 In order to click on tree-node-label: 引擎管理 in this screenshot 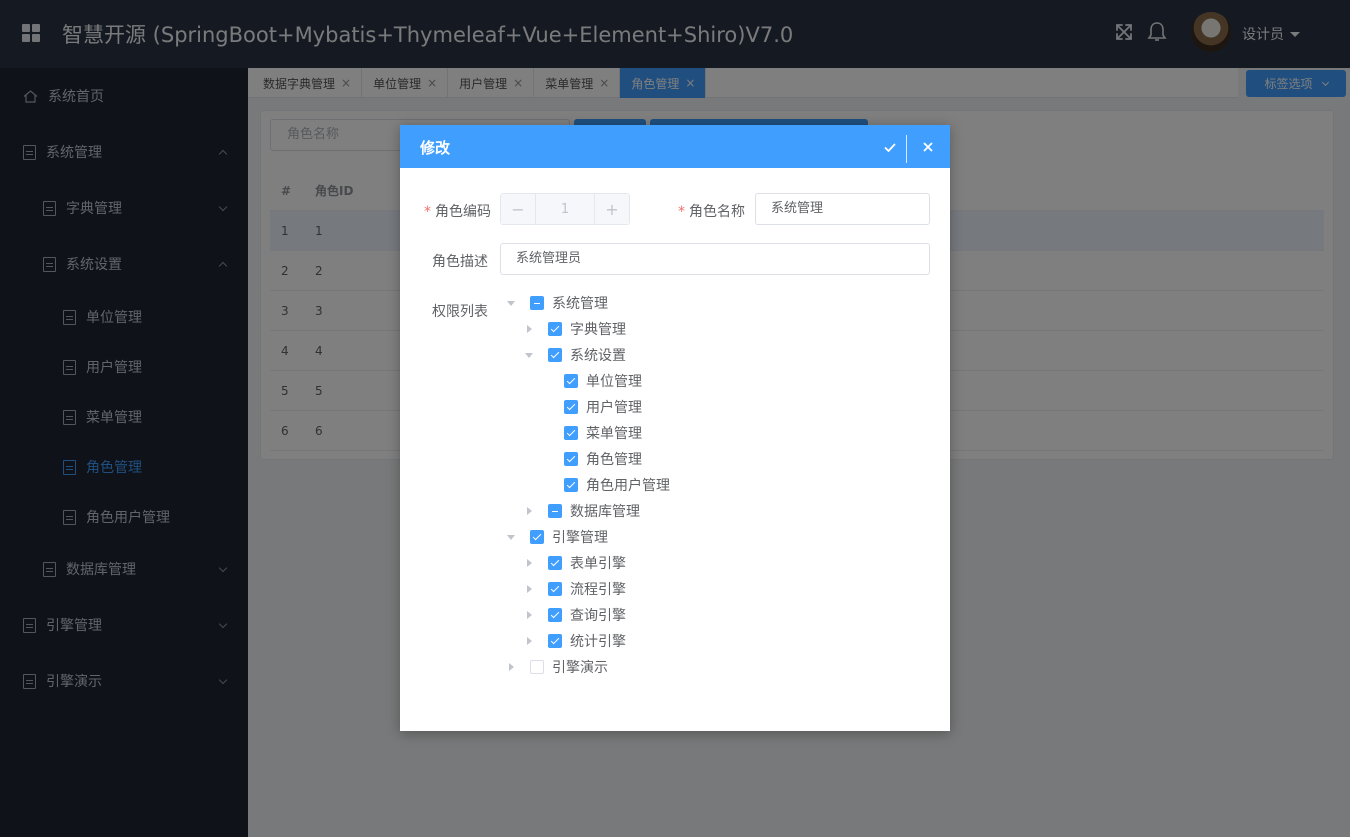, I will do `click(580, 538)`.